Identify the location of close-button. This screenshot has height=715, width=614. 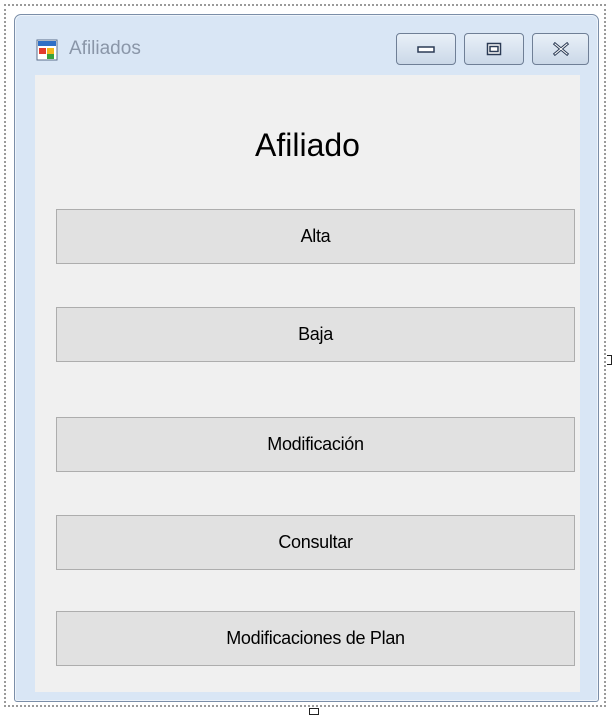
(560, 49).